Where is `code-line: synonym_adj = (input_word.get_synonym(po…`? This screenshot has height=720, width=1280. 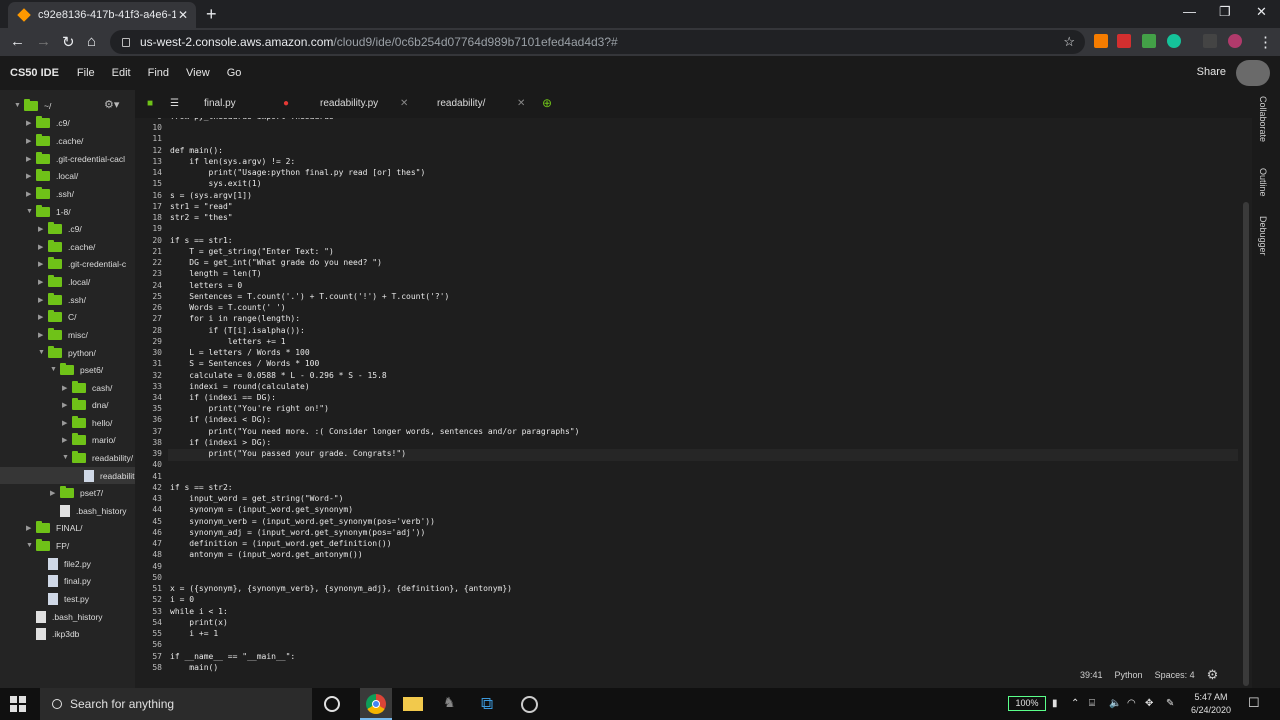
code-line: synonym_adj = (input_word.get_synonym(po… is located at coordinates (297, 532).